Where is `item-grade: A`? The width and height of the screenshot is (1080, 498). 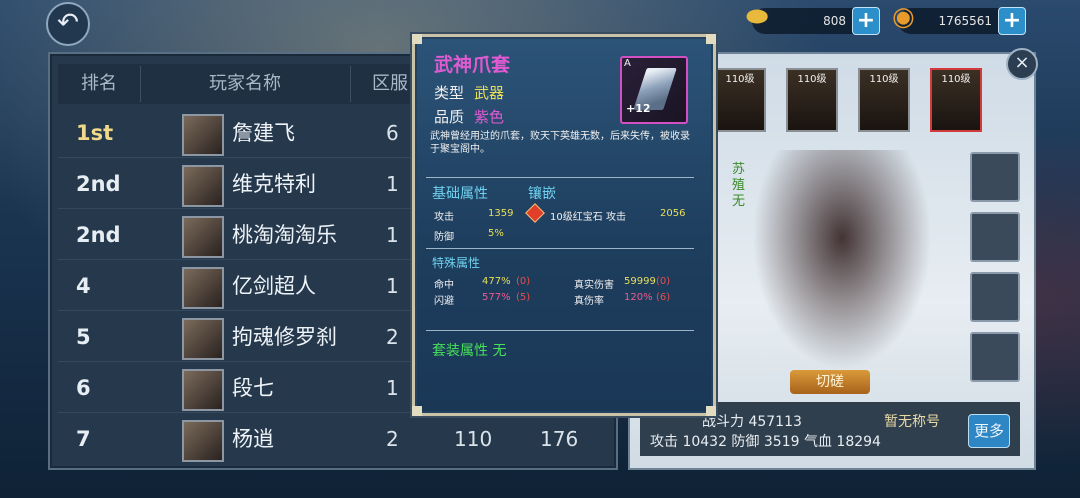 item-grade: A is located at coordinates (627, 63).